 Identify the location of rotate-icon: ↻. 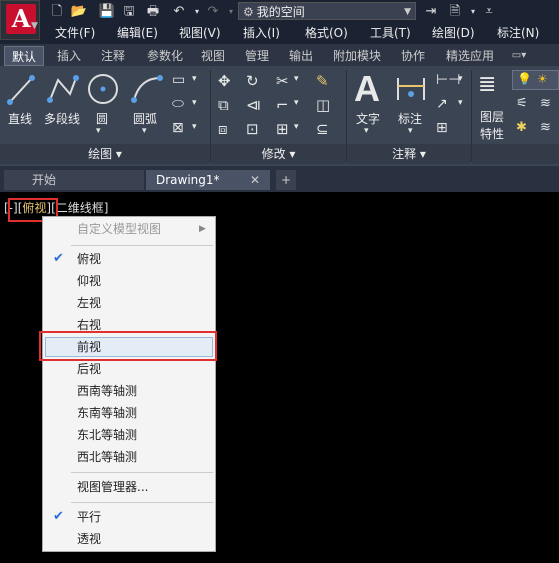
(252, 81).